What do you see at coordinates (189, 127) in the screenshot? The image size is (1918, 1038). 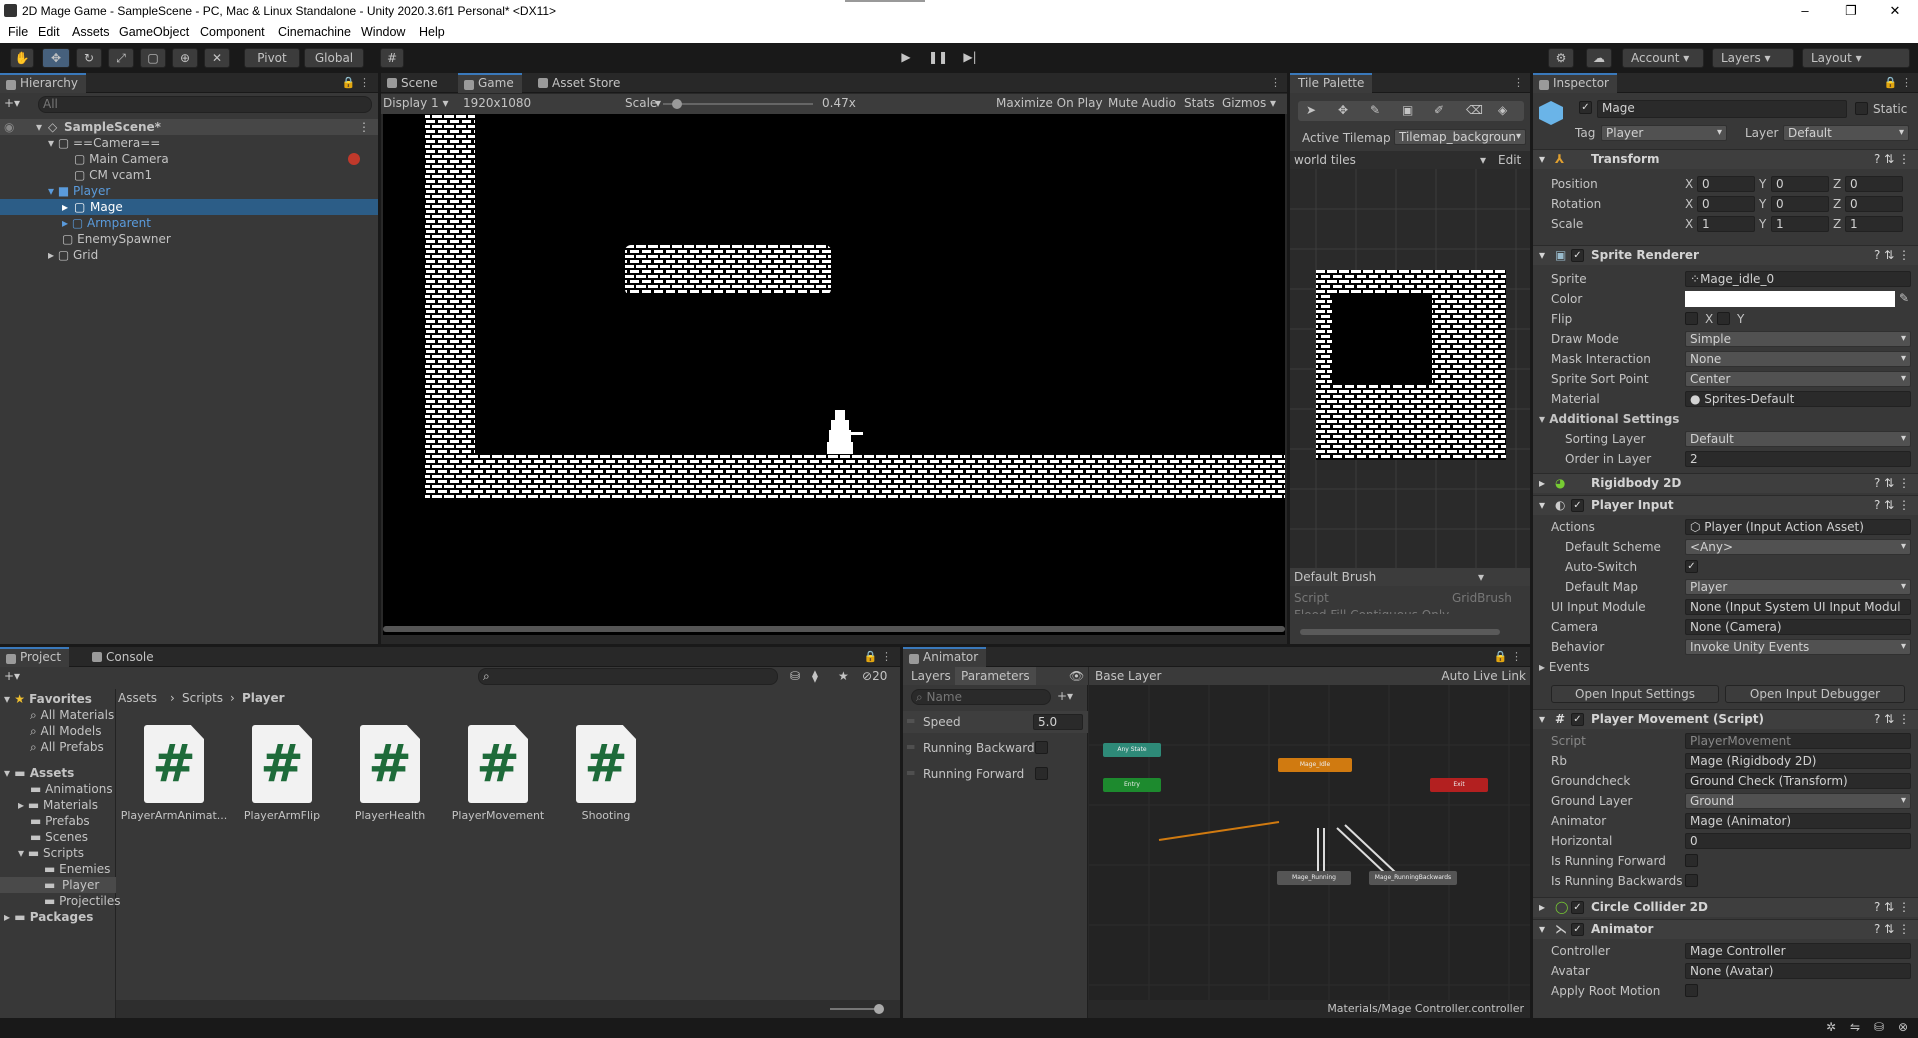 I see `scene-row: ◉ ▾ ◇ SampleScene* ⋮` at bounding box center [189, 127].